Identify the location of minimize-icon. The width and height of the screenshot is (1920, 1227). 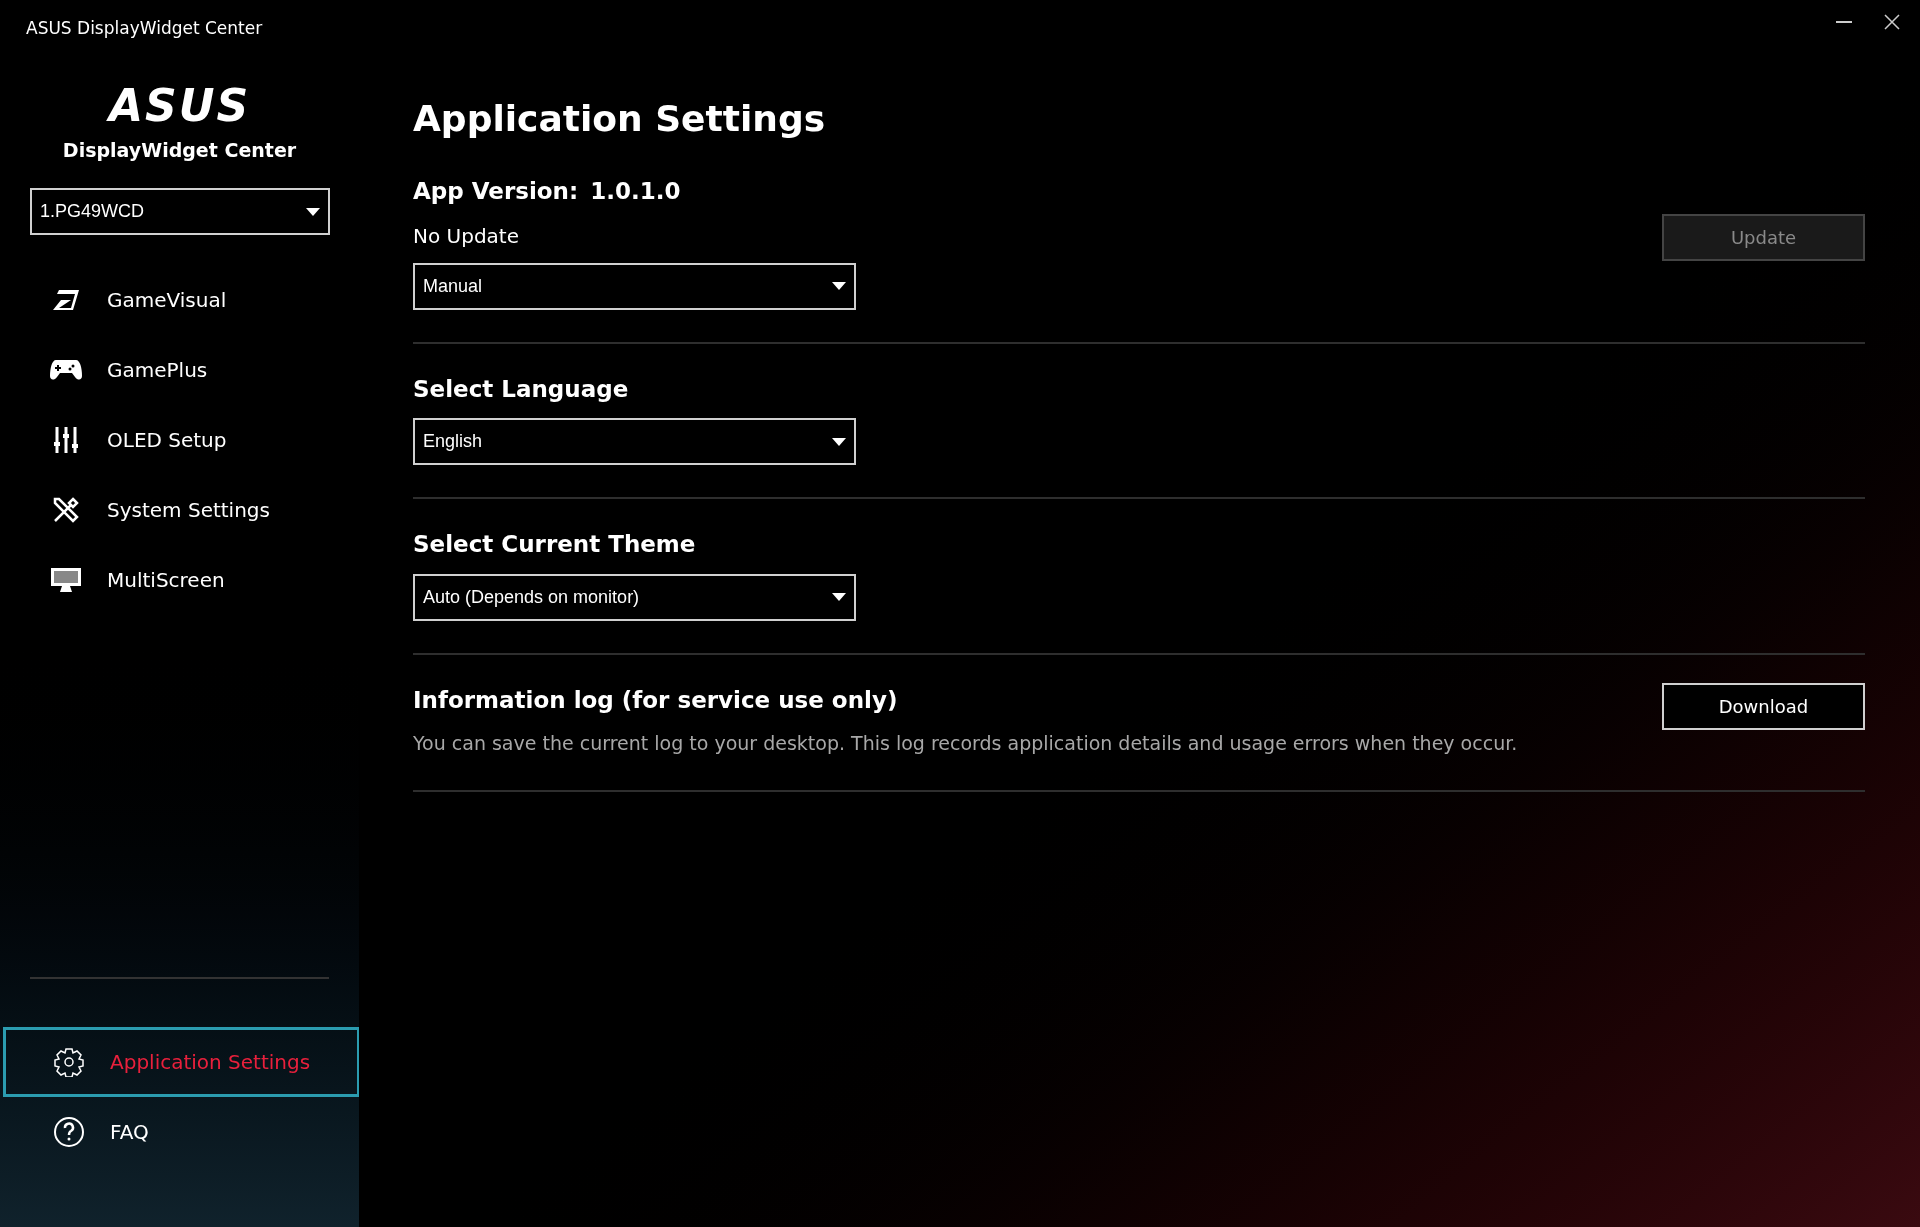
(1844, 22).